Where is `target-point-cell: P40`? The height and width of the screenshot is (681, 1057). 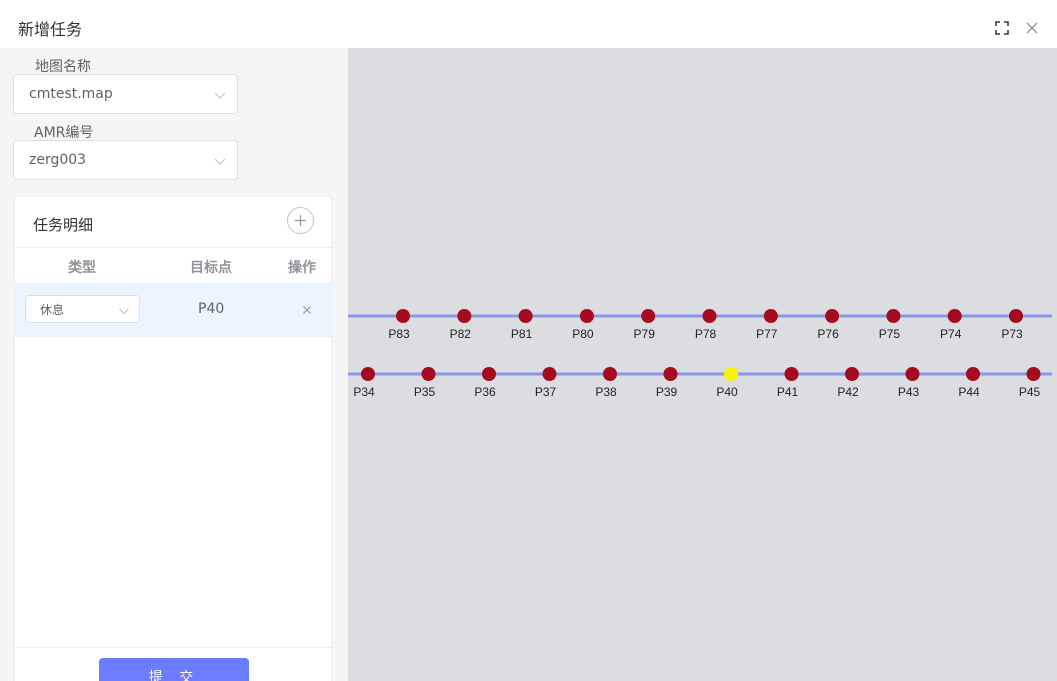
target-point-cell: P40 is located at coordinates (211, 309).